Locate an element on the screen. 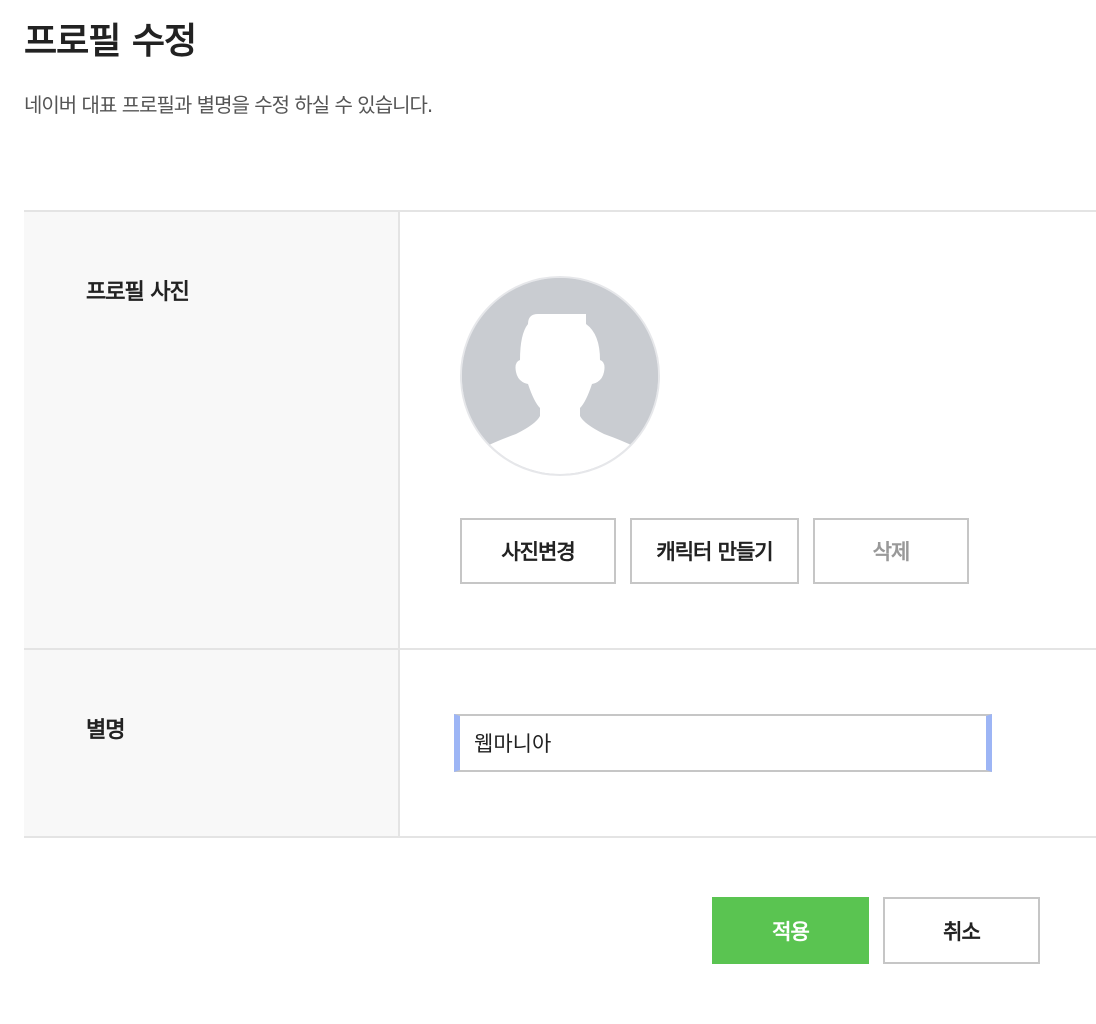 The width and height of the screenshot is (1096, 1024). nickname-input is located at coordinates (723, 743).